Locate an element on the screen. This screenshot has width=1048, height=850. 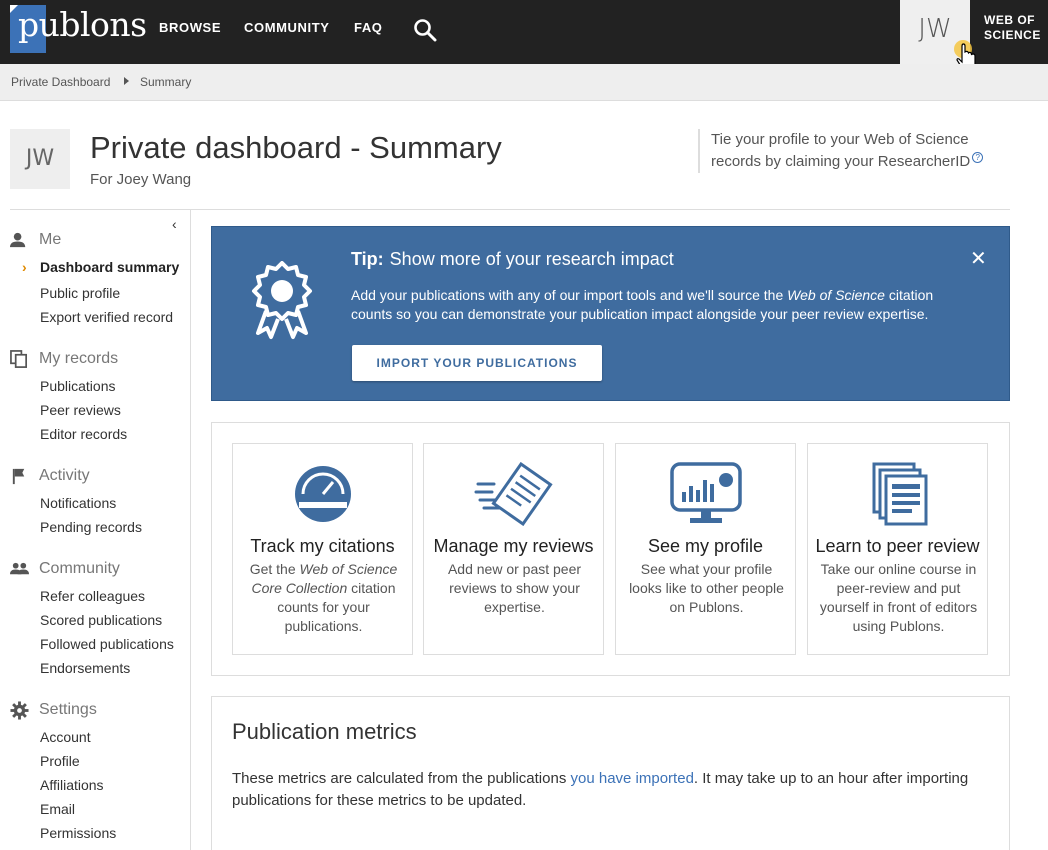
review-document-icon is located at coordinates (513, 494).